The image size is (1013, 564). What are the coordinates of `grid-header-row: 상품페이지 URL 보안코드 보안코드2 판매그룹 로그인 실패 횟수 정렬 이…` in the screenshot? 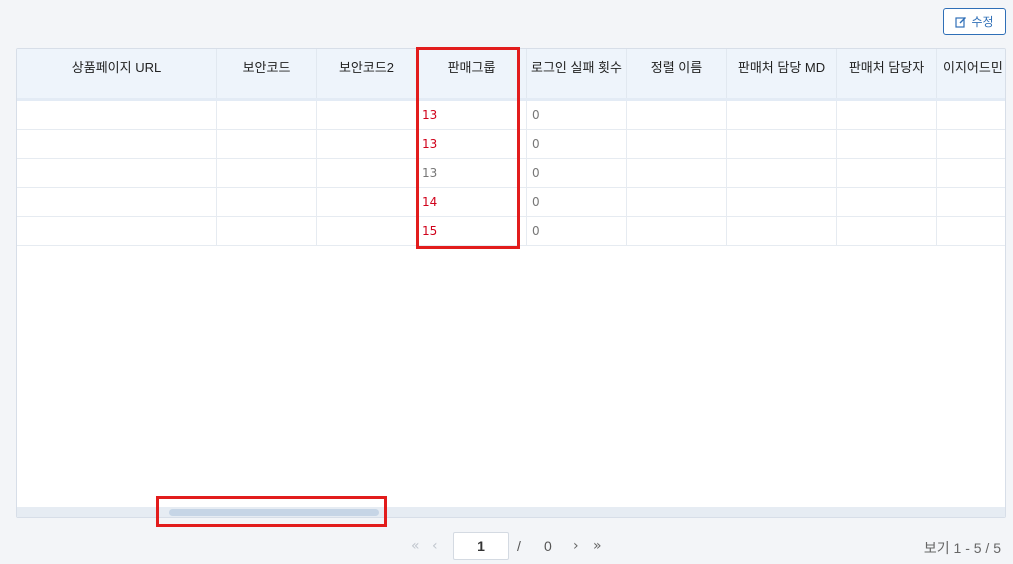 It's located at (511, 75).